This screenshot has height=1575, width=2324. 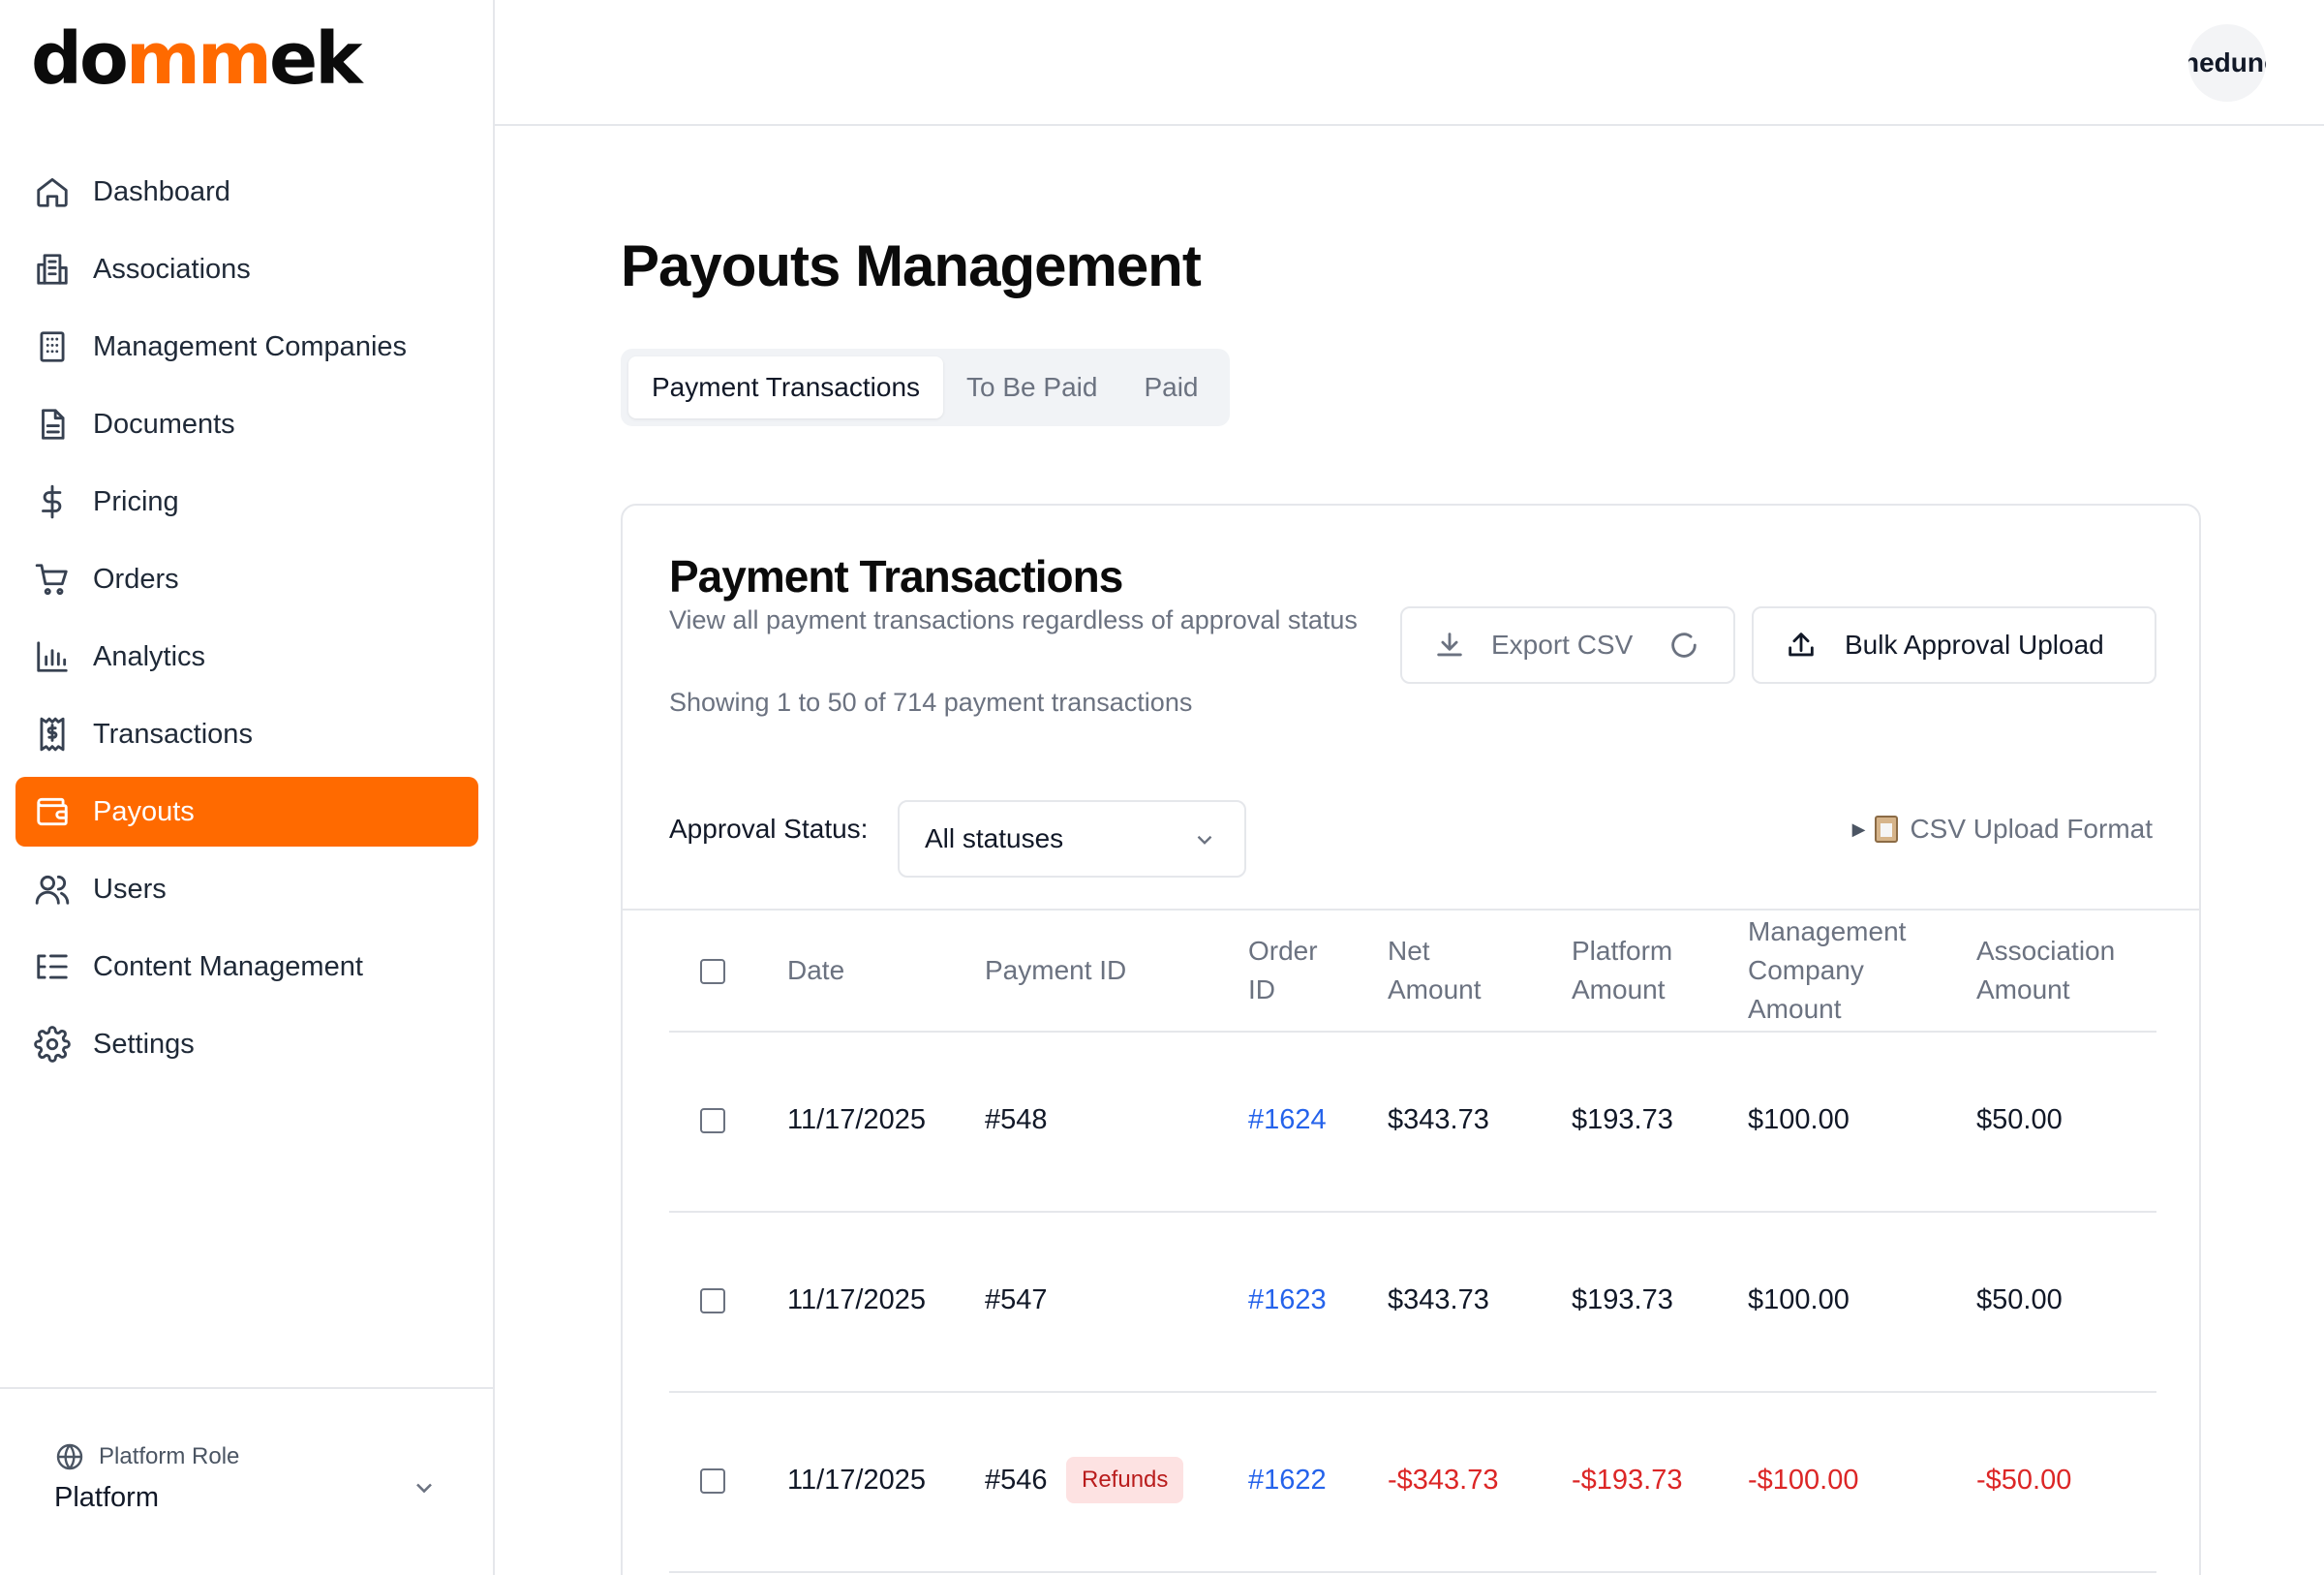 What do you see at coordinates (251, 346) in the screenshot?
I see `sidebar-item-label: Management Companies` at bounding box center [251, 346].